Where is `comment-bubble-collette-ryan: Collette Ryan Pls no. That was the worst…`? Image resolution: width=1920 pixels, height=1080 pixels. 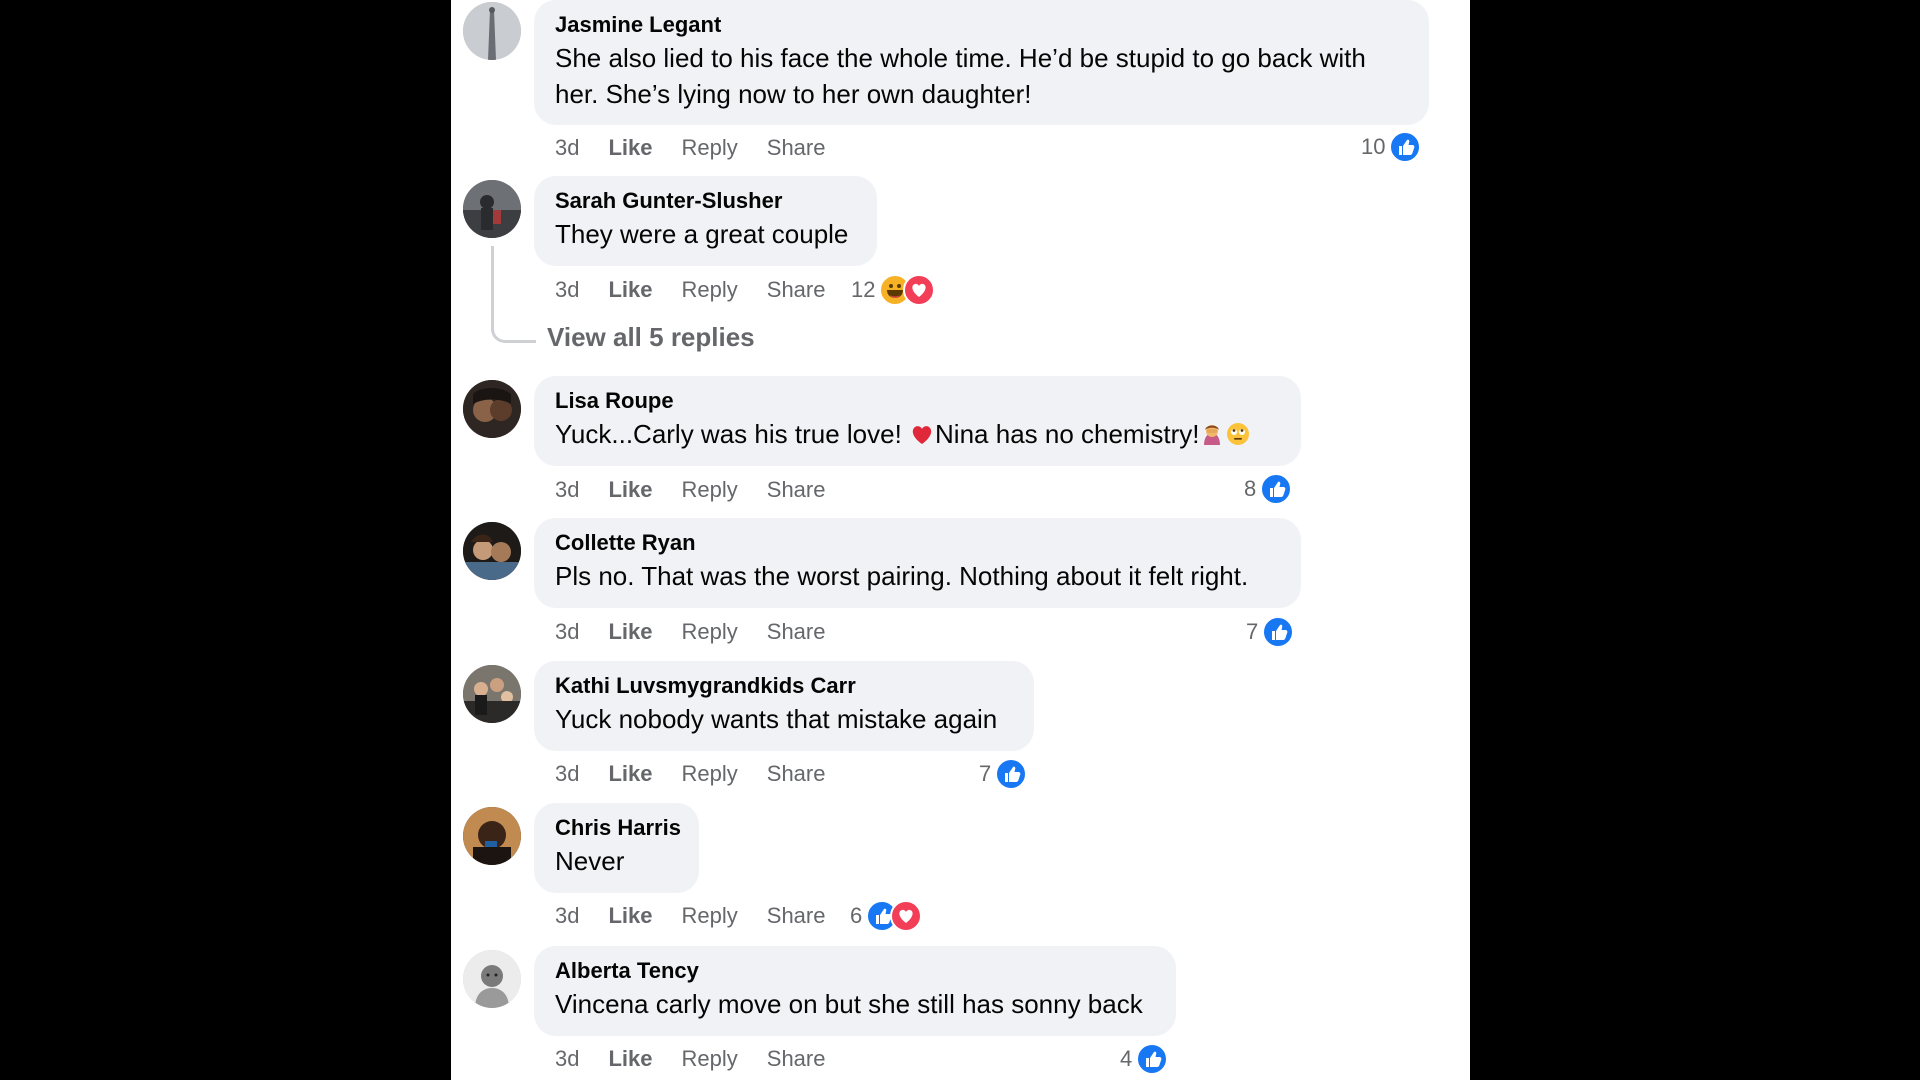
comment-bubble-collette-ryan: Collette Ryan Pls no. That was the worst… is located at coordinates (917, 563).